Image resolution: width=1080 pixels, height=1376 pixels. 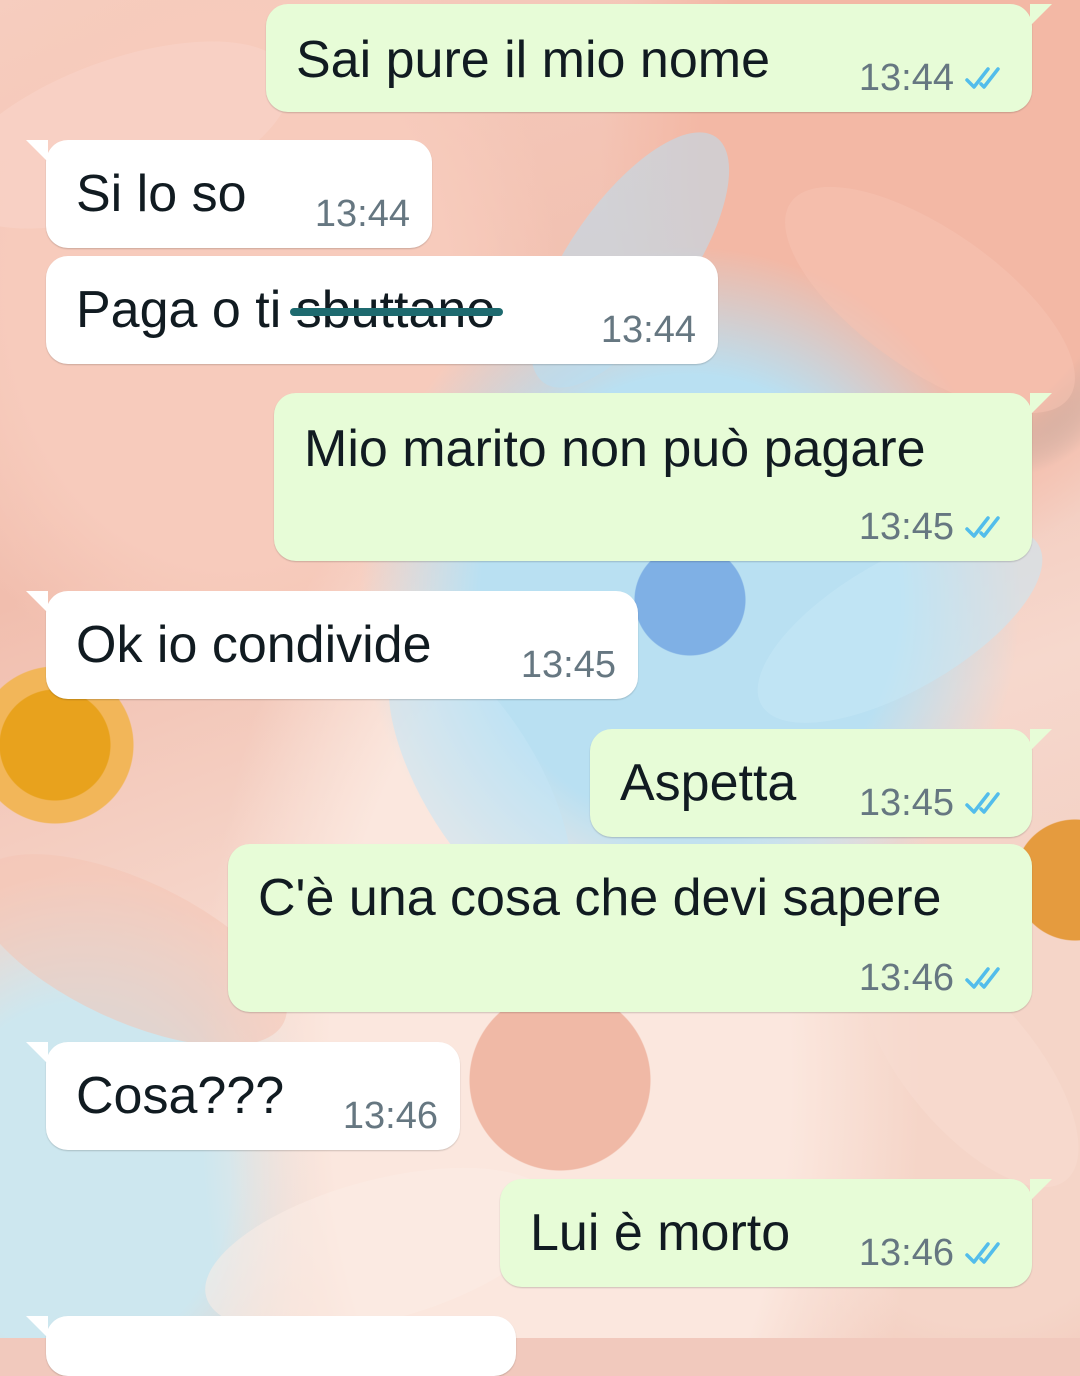 I want to click on message-bubble-outgoing: Sai pure il mio nome 13:44, so click(x=659, y=58).